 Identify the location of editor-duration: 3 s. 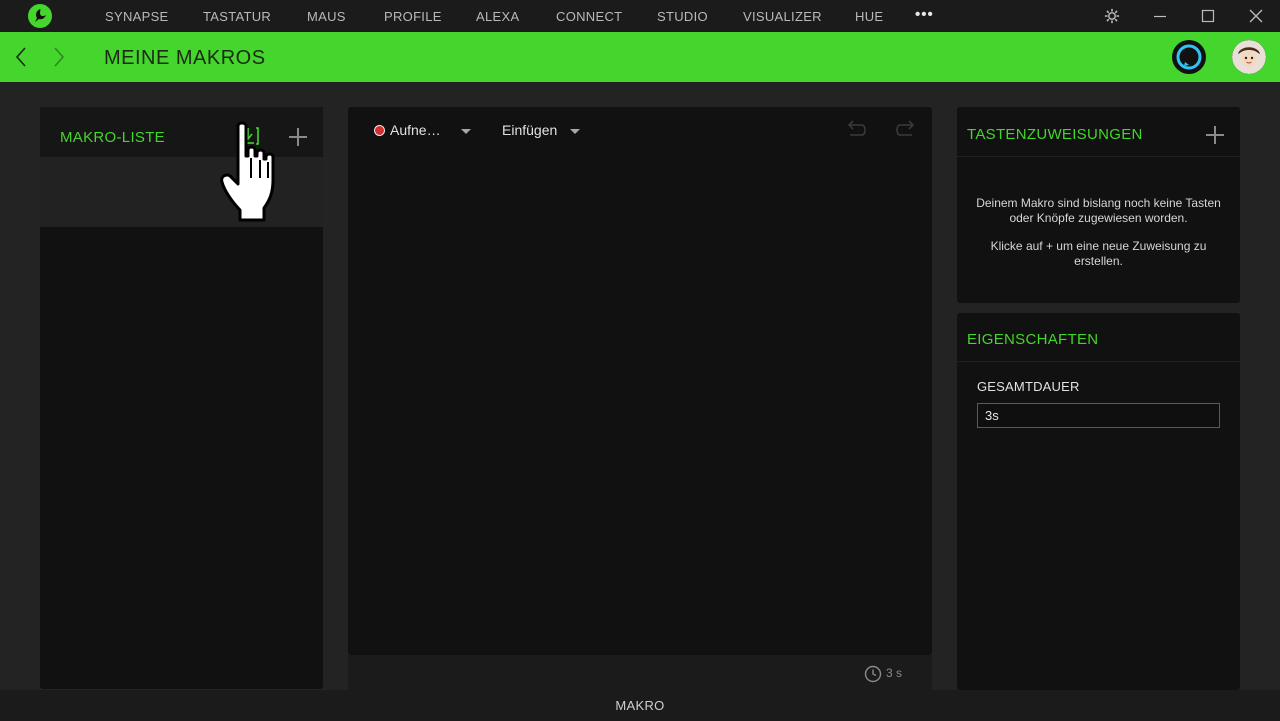
(894, 673).